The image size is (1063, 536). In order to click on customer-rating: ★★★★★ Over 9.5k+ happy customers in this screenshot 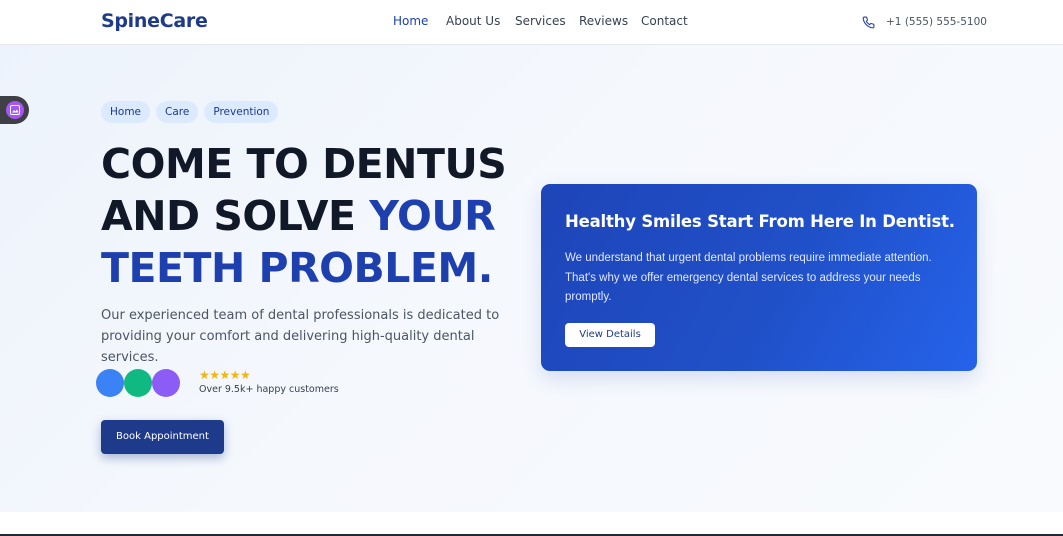, I will do `click(269, 382)`.